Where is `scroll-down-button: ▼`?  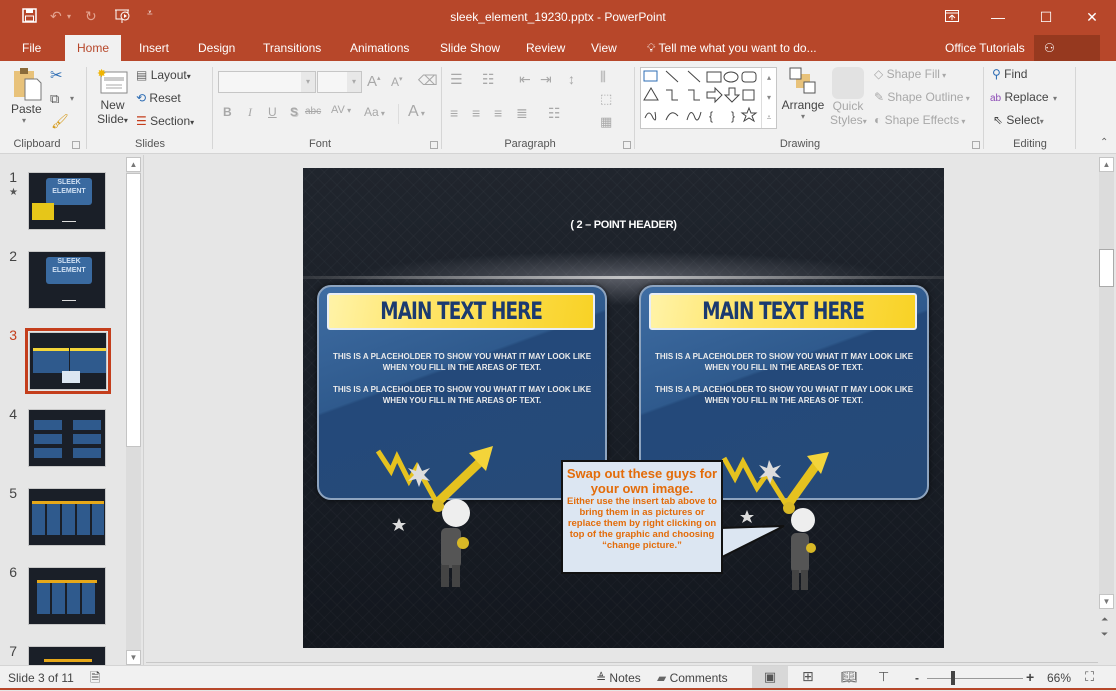 scroll-down-button: ▼ is located at coordinates (133, 657).